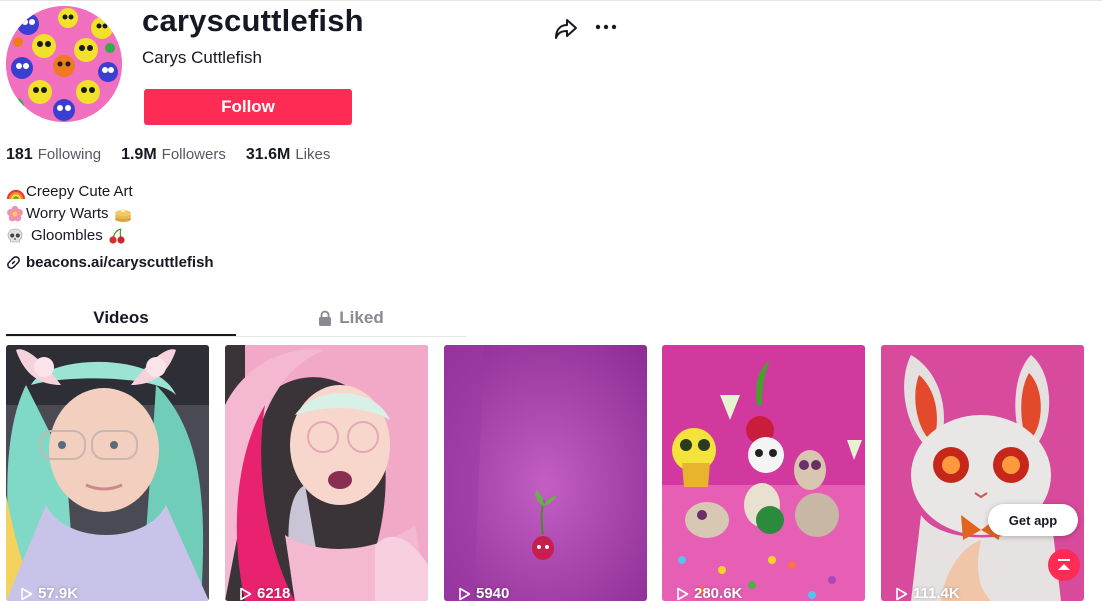 Image resolution: width=1102 pixels, height=601 pixels. I want to click on bio-line: Creepy Cute Art, so click(70, 192).